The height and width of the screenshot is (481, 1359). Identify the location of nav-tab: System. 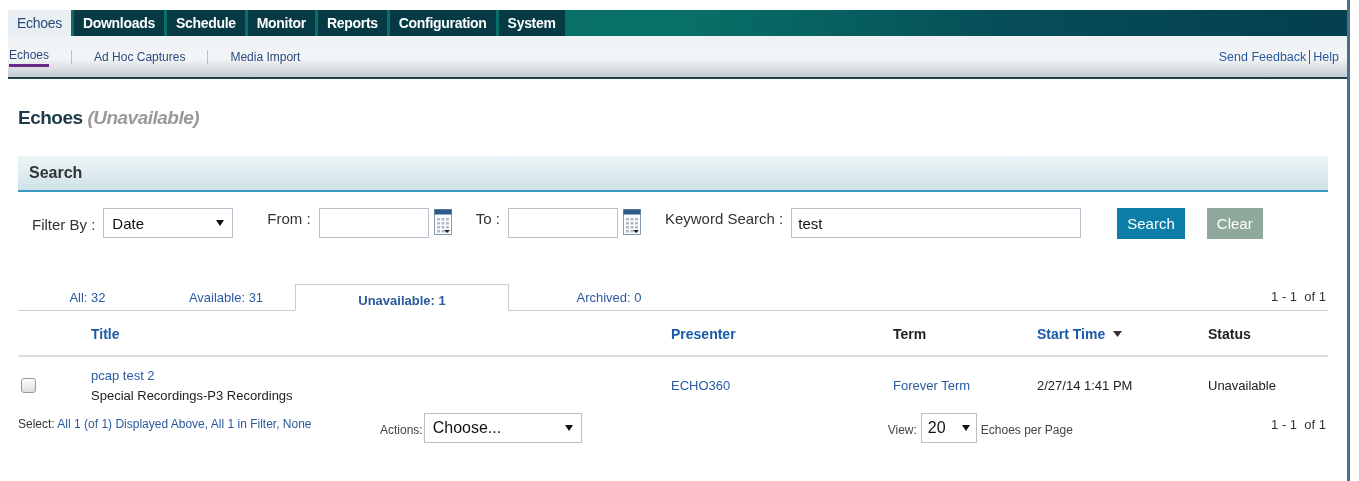
(531, 23).